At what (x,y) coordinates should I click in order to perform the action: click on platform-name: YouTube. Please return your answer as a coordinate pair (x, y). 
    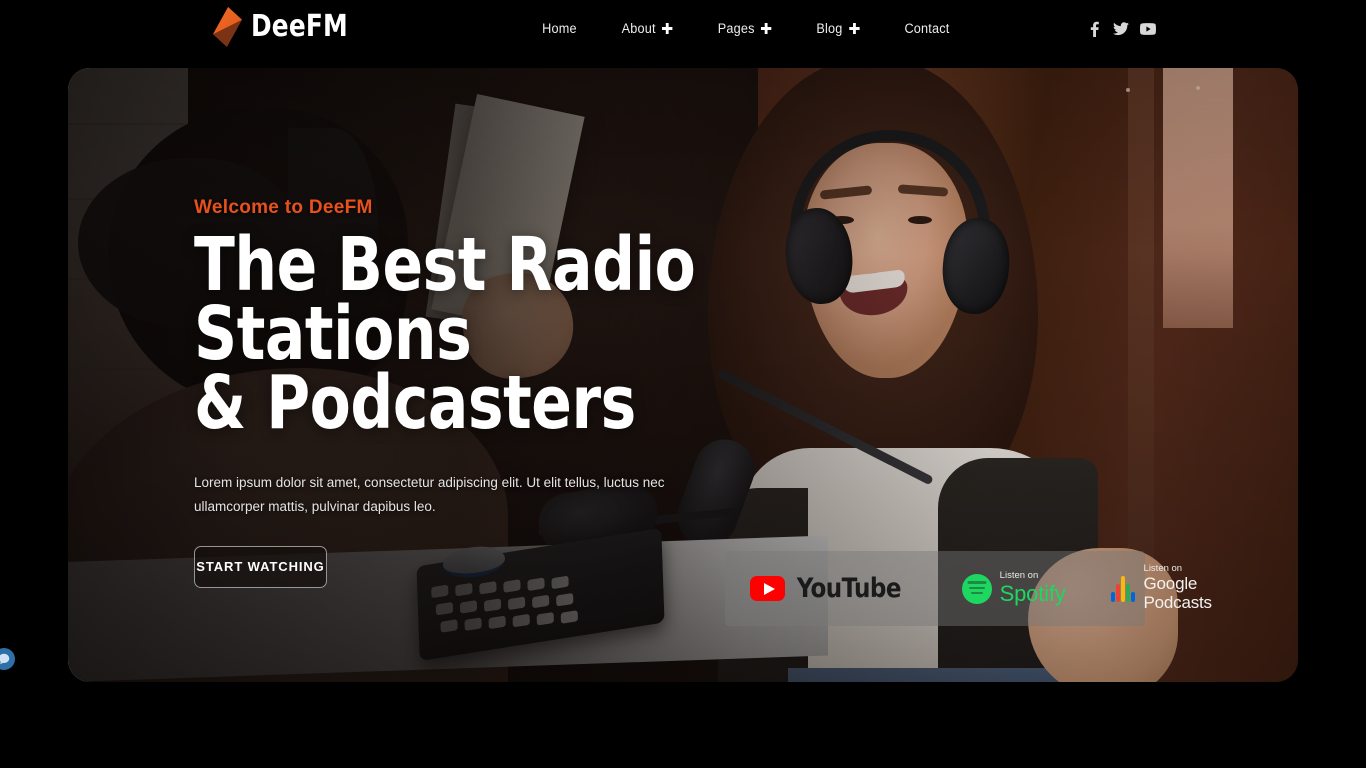
    Looking at the image, I should click on (849, 588).